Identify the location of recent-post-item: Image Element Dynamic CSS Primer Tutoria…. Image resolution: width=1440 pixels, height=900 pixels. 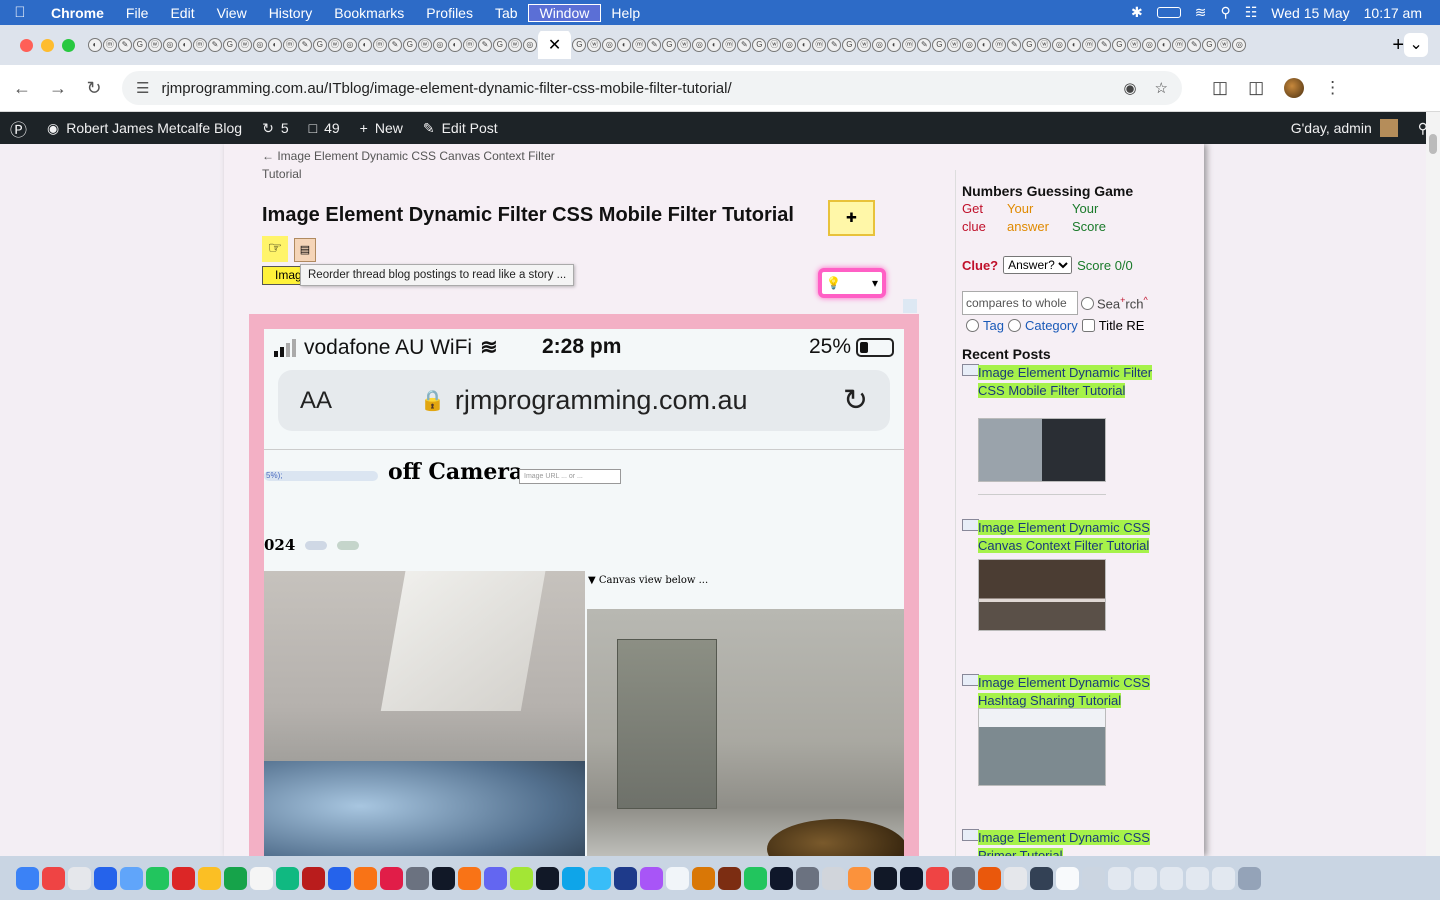
(1062, 842).